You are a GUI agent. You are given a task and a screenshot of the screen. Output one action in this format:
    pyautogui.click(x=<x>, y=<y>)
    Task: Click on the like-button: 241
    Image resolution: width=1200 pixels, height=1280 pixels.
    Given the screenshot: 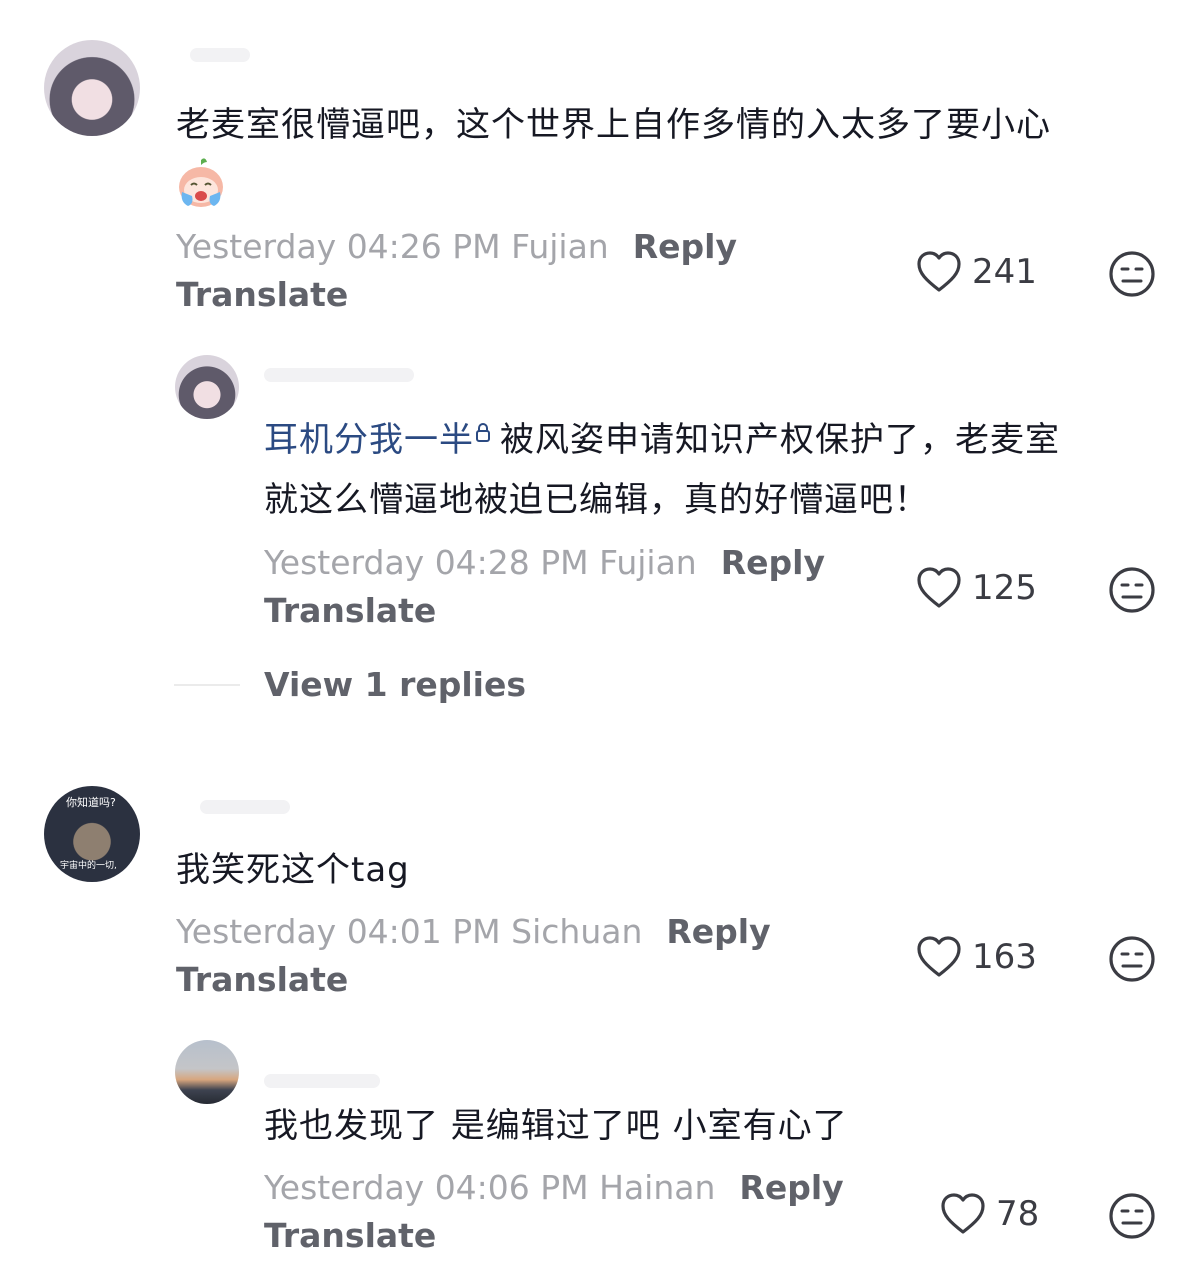 What is the action you would take?
    pyautogui.click(x=976, y=272)
    